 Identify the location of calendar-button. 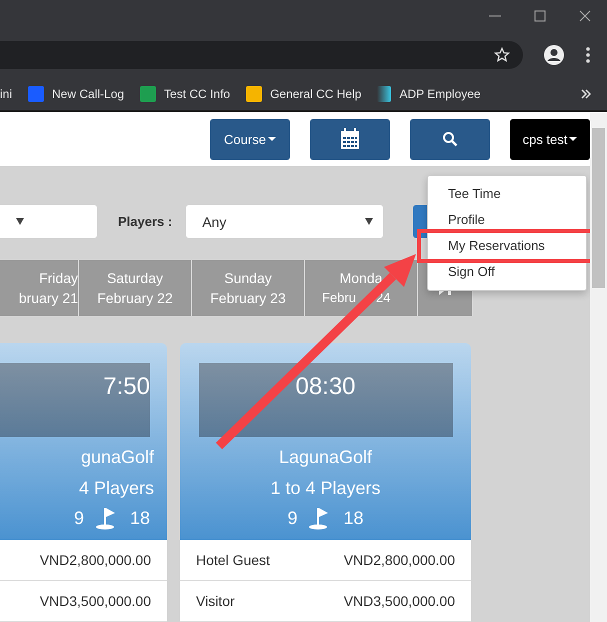
(350, 139).